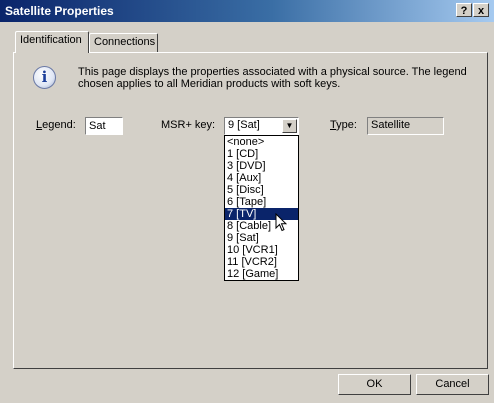  Describe the element at coordinates (261, 202) in the screenshot. I see `dropdown-option: 6 [Tape]` at that location.